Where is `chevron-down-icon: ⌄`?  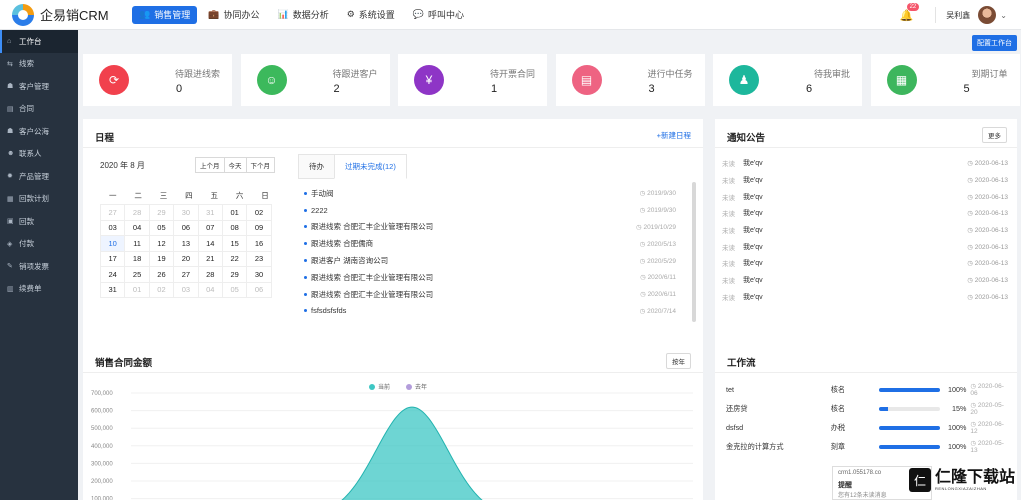 chevron-down-icon: ⌄ is located at coordinates (1003, 15).